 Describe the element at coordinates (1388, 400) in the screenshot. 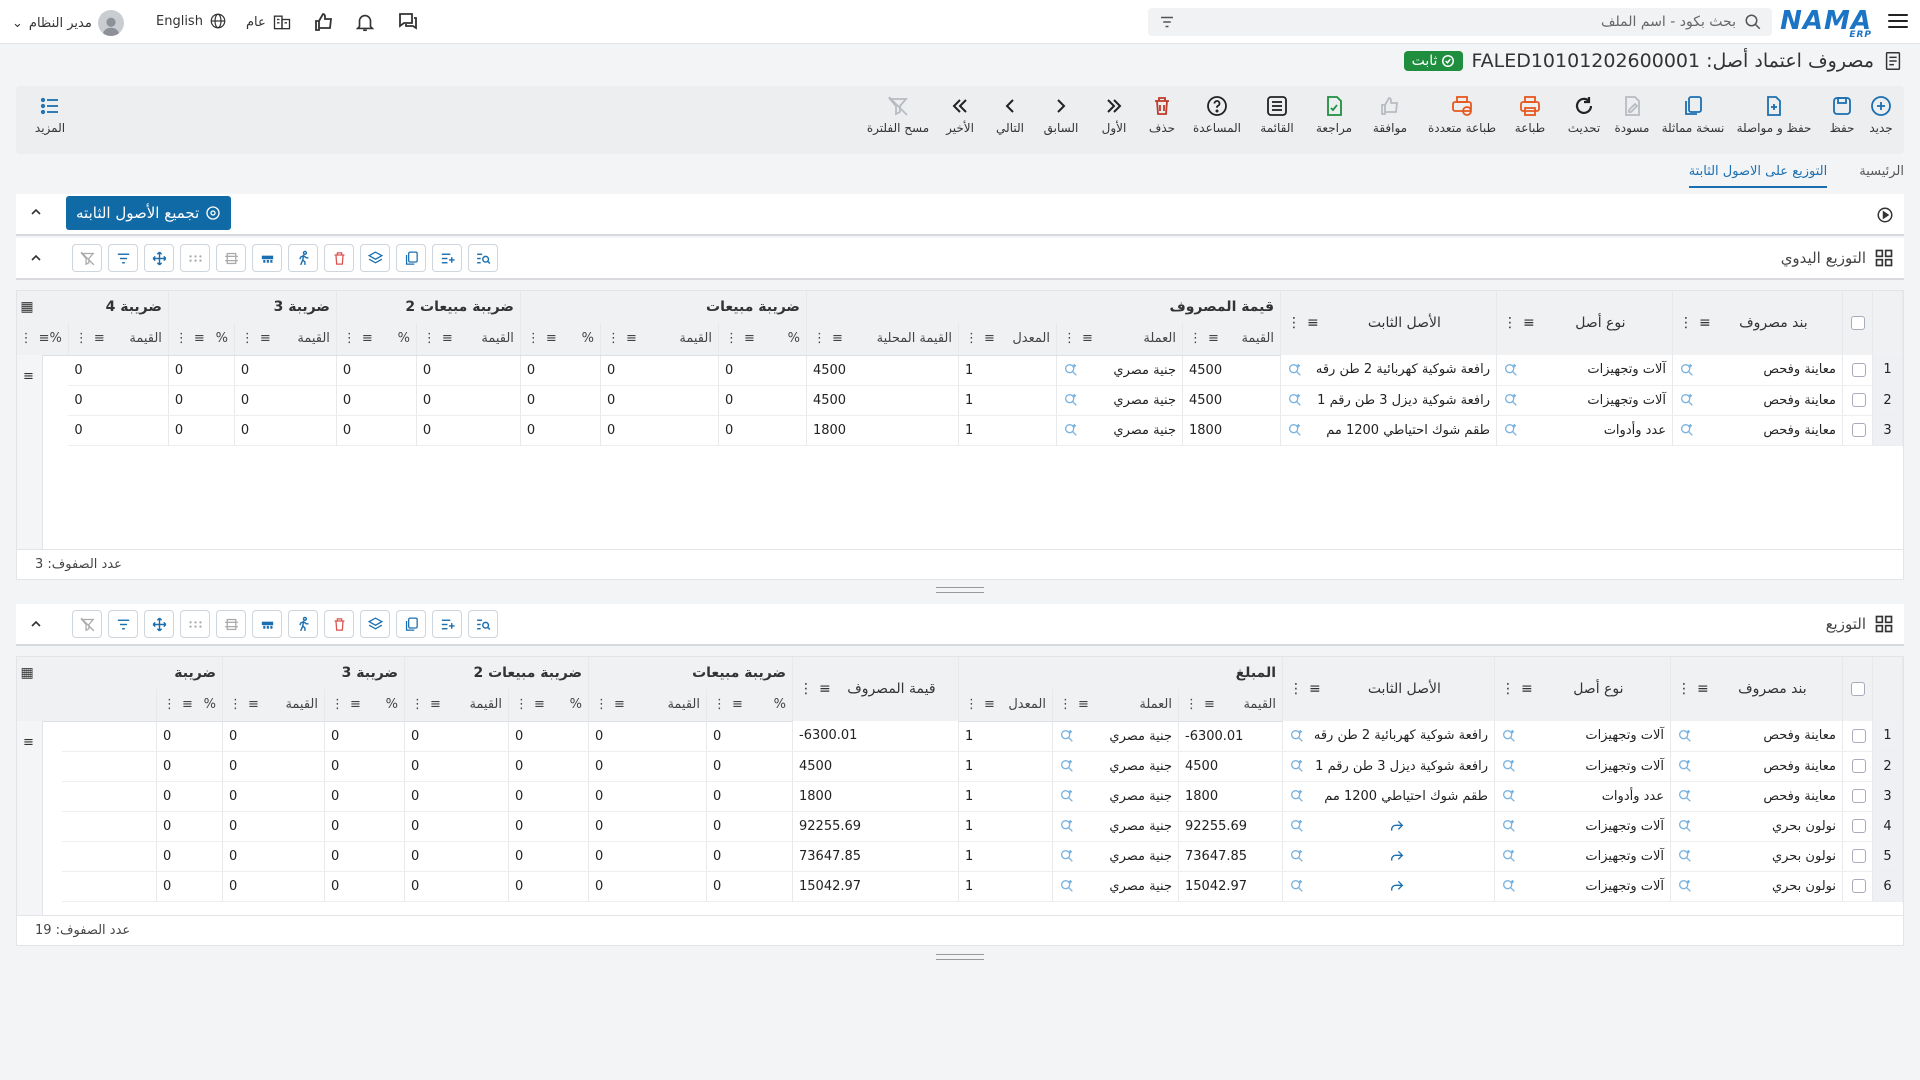

I see `cell-fixed-asset: رافعة شوكية ديزل 3 طن رقم 1` at that location.